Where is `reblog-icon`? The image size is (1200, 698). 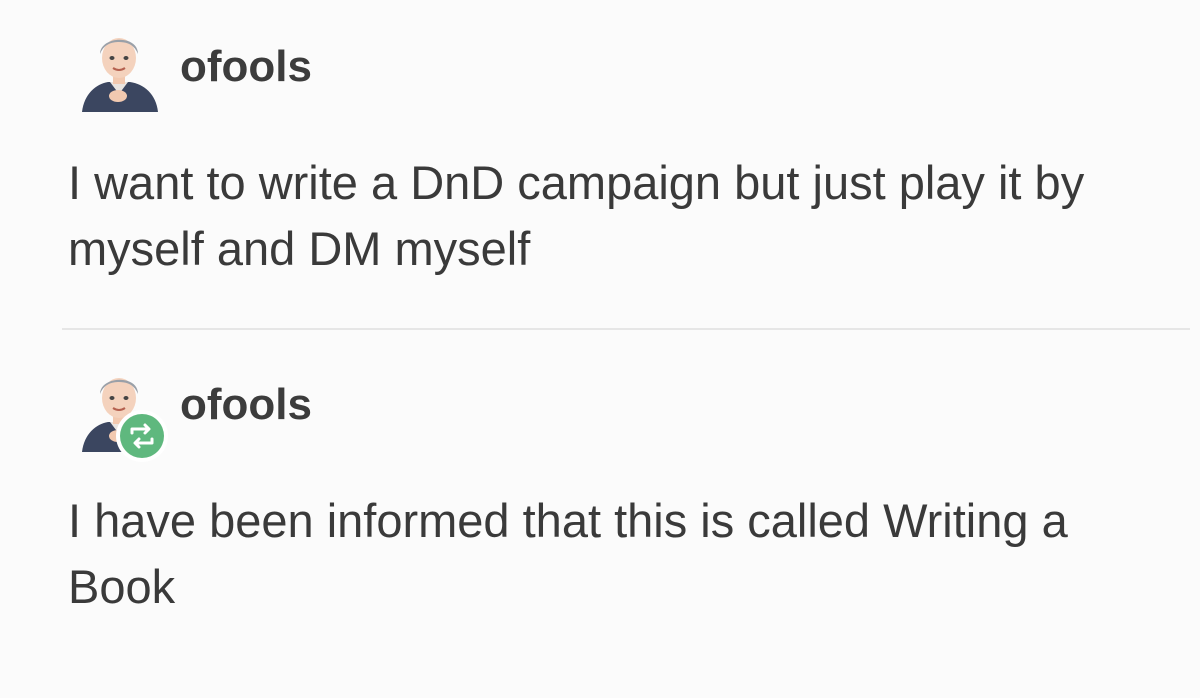
reblog-icon is located at coordinates (142, 436).